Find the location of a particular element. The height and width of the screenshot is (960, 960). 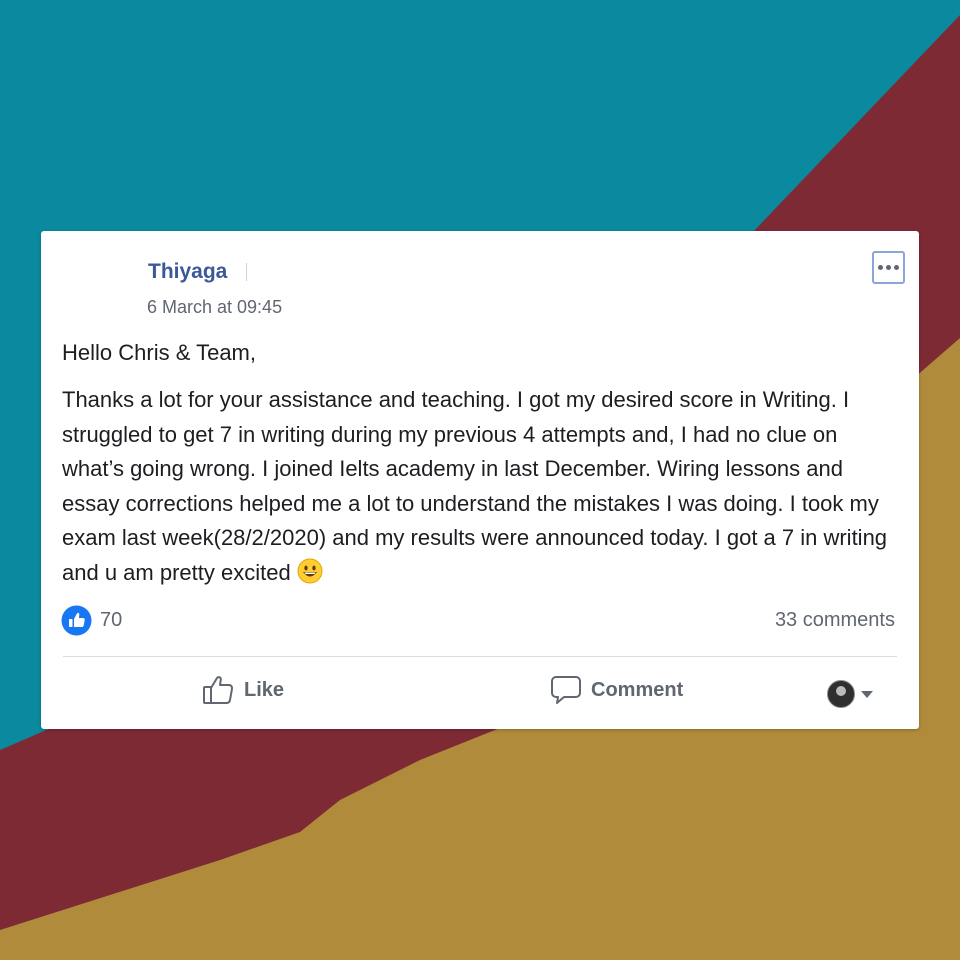

like-count: 70 is located at coordinates (111, 620).